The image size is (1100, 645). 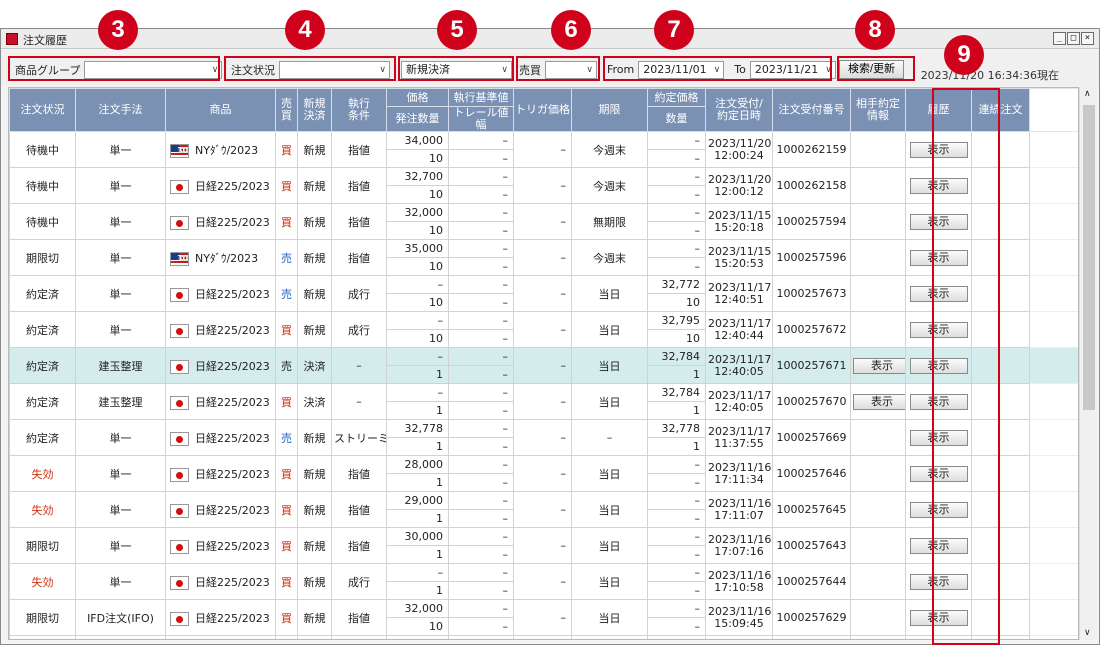 What do you see at coordinates (1087, 38) in the screenshot?
I see `close-icon: ×` at bounding box center [1087, 38].